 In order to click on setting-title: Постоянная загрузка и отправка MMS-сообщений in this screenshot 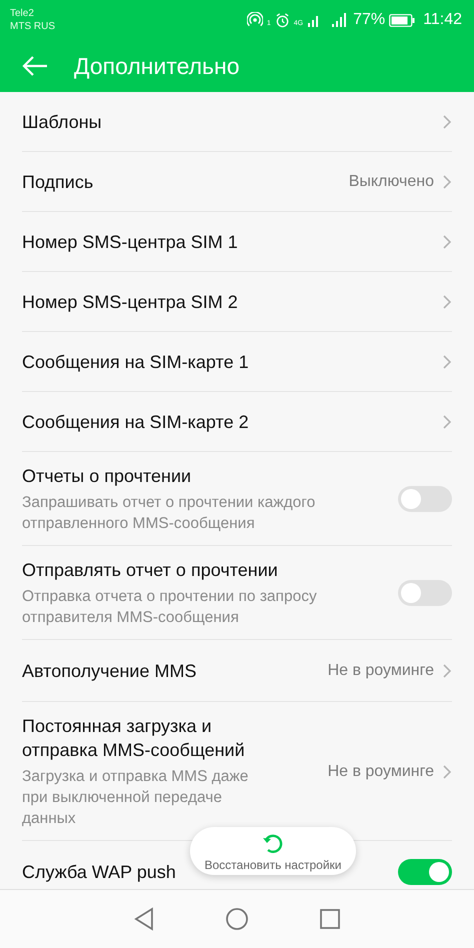, I will do `click(143, 738)`.